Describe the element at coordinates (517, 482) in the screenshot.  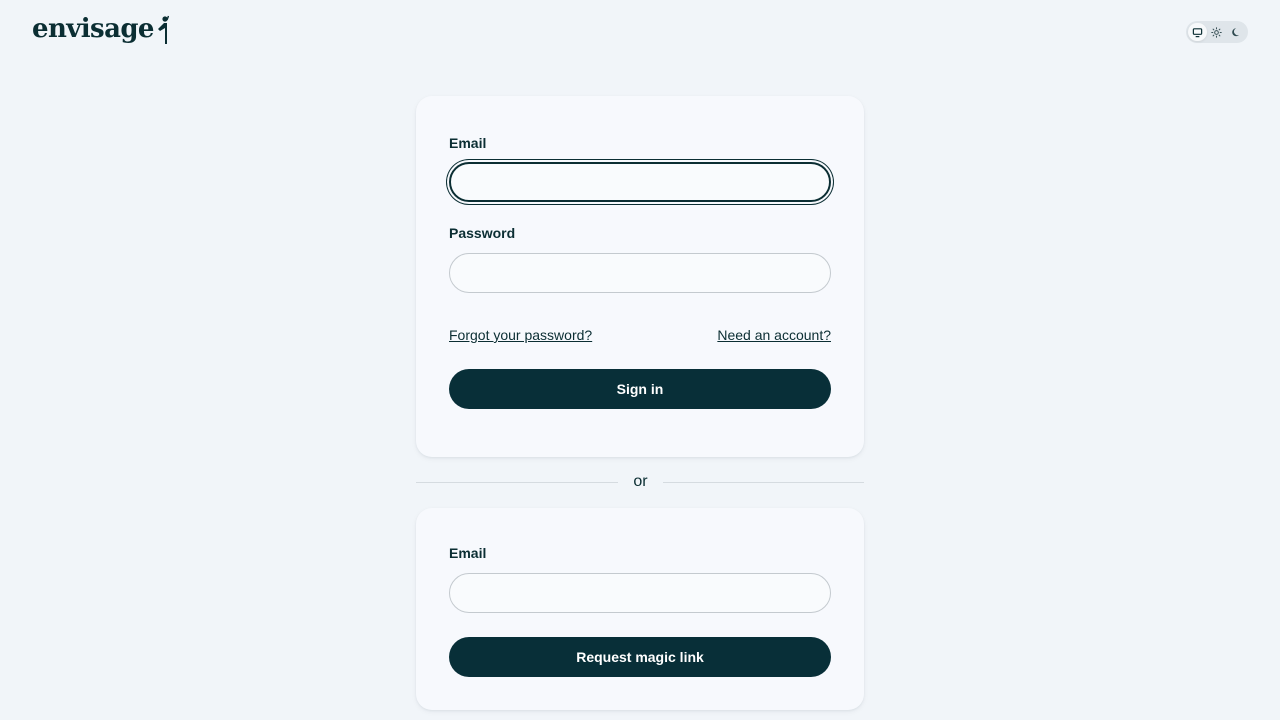
I see `divider-line-left` at that location.